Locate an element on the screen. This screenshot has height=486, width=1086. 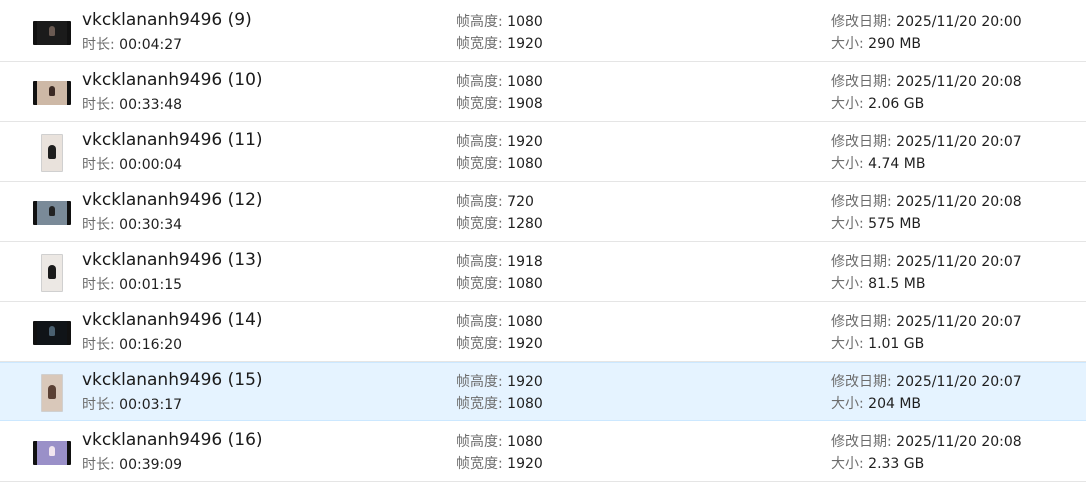
file-name: vkcklananh9496 (10) is located at coordinates (172, 80).